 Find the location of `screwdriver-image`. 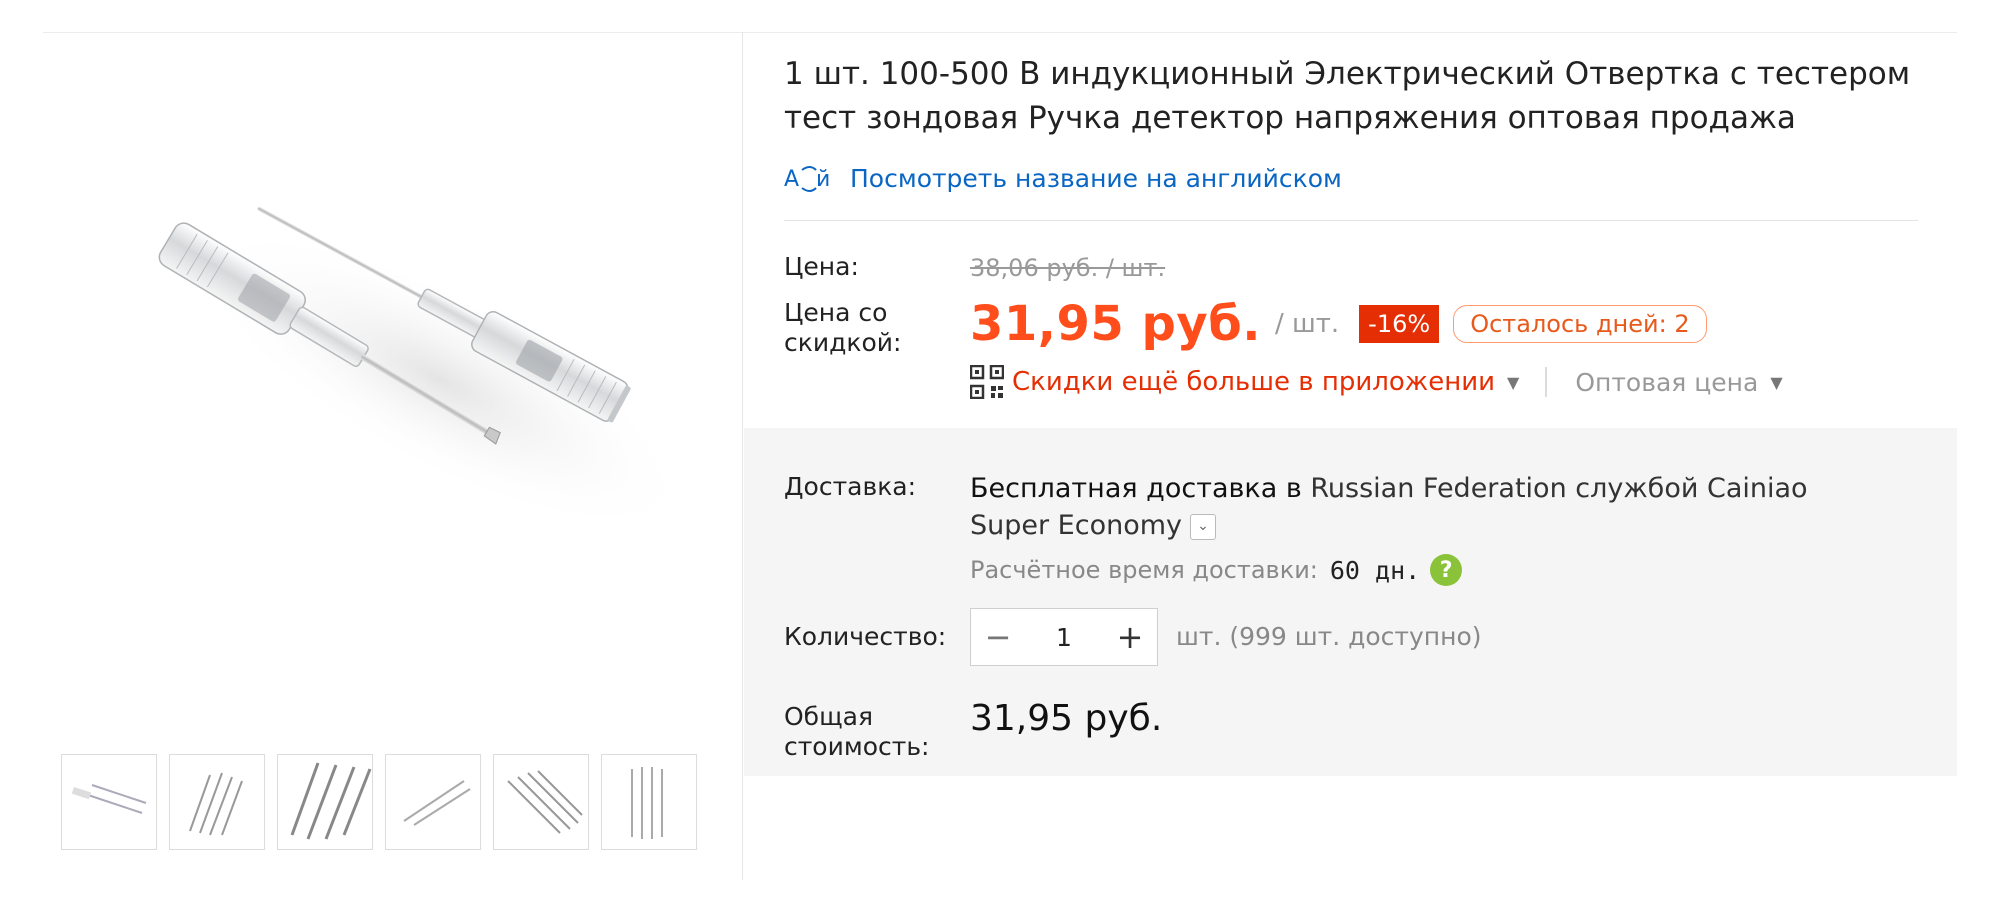

screwdriver-image is located at coordinates (424, 370).